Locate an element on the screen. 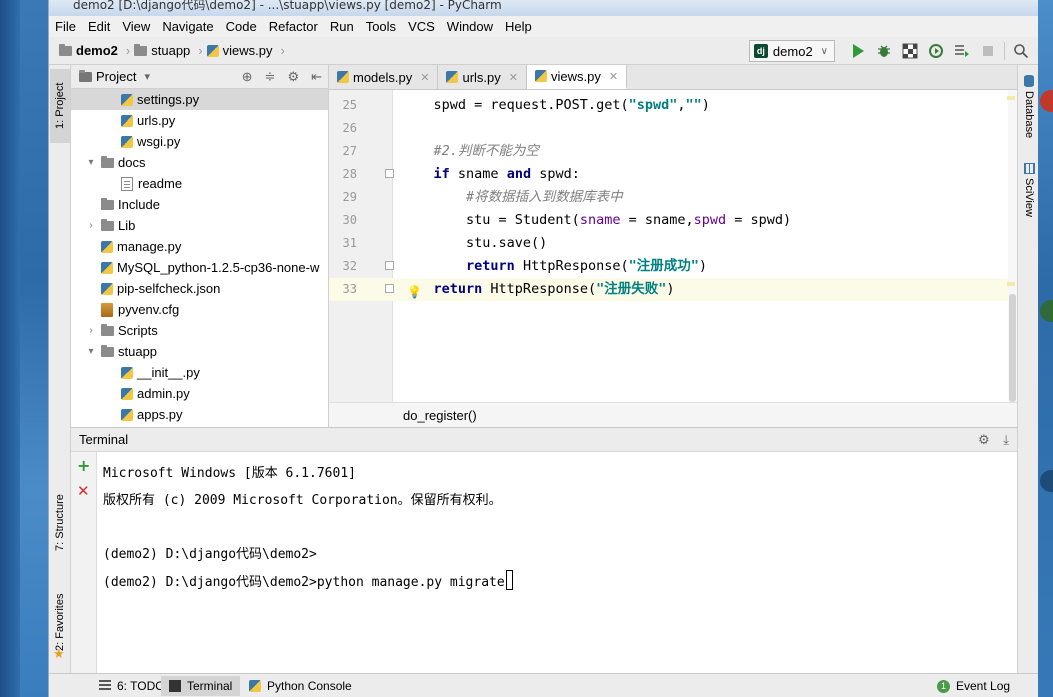 The image size is (1053, 697). stop-button is located at coordinates (988, 51).